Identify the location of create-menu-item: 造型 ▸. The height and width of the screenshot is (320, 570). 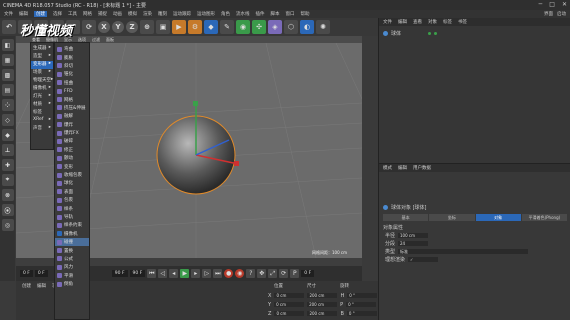
(42, 57).